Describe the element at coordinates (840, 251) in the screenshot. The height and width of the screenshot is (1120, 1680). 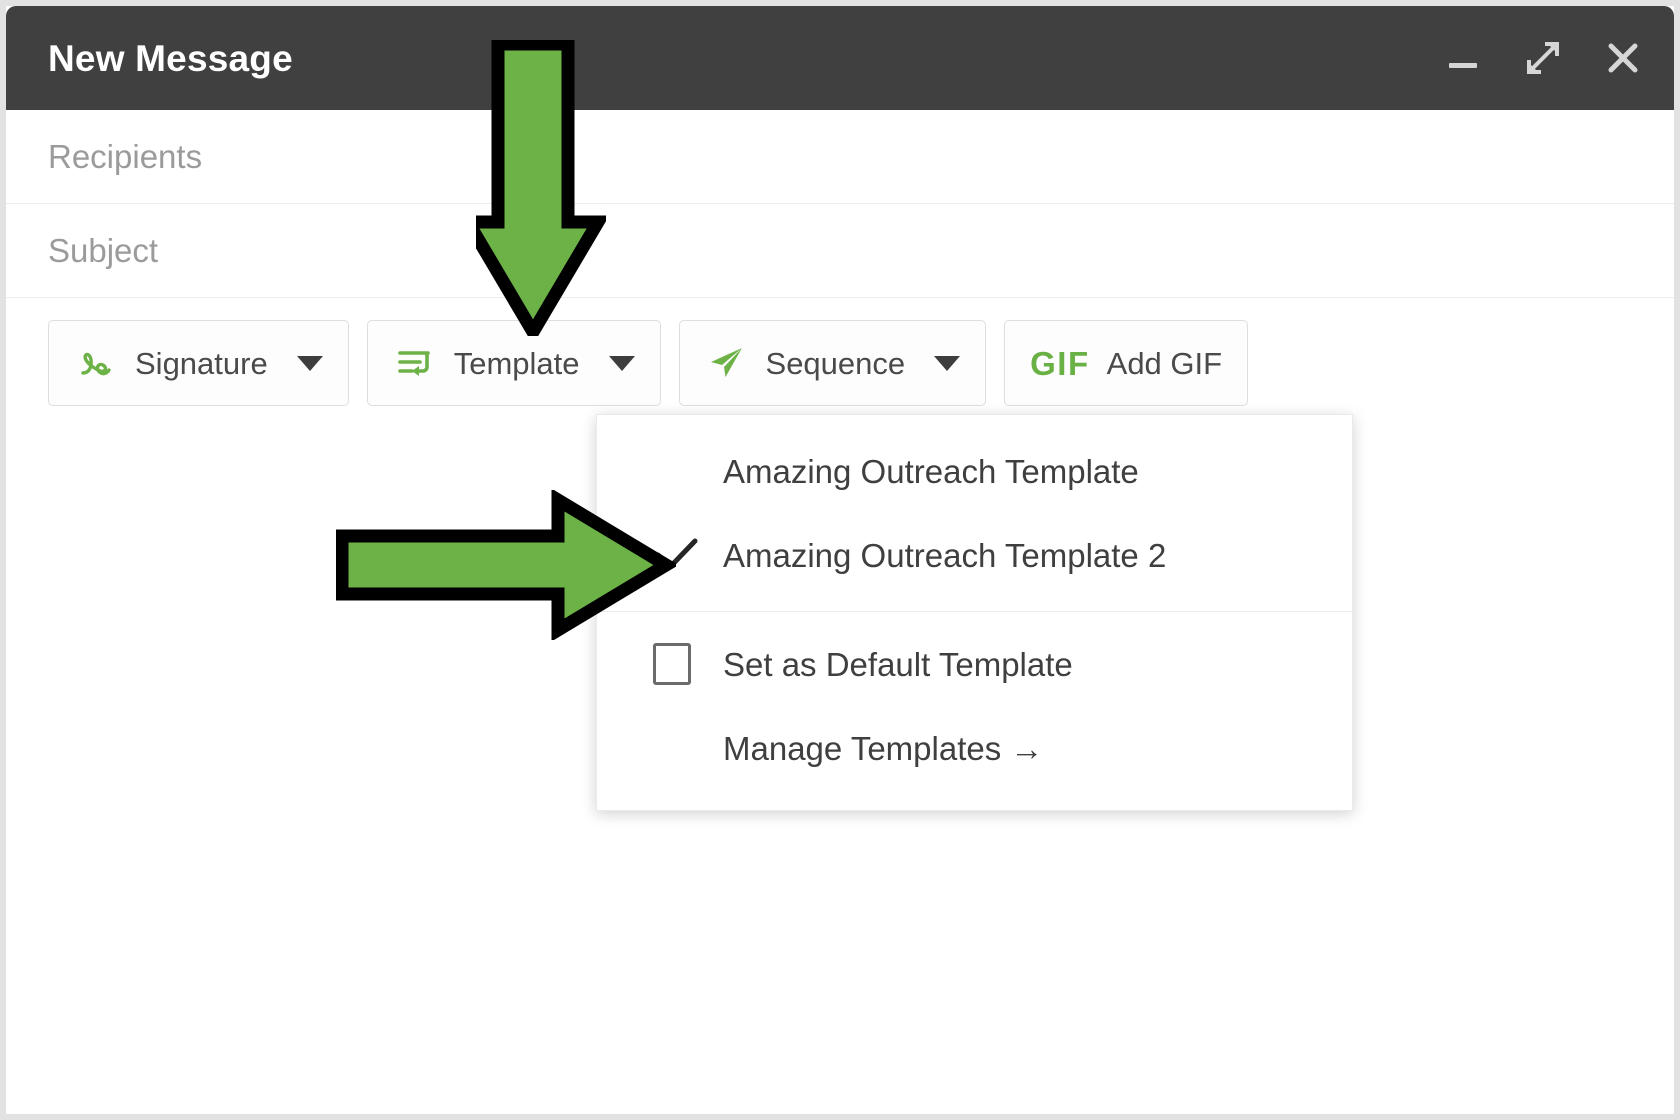
I see `subject-field: Subject` at that location.